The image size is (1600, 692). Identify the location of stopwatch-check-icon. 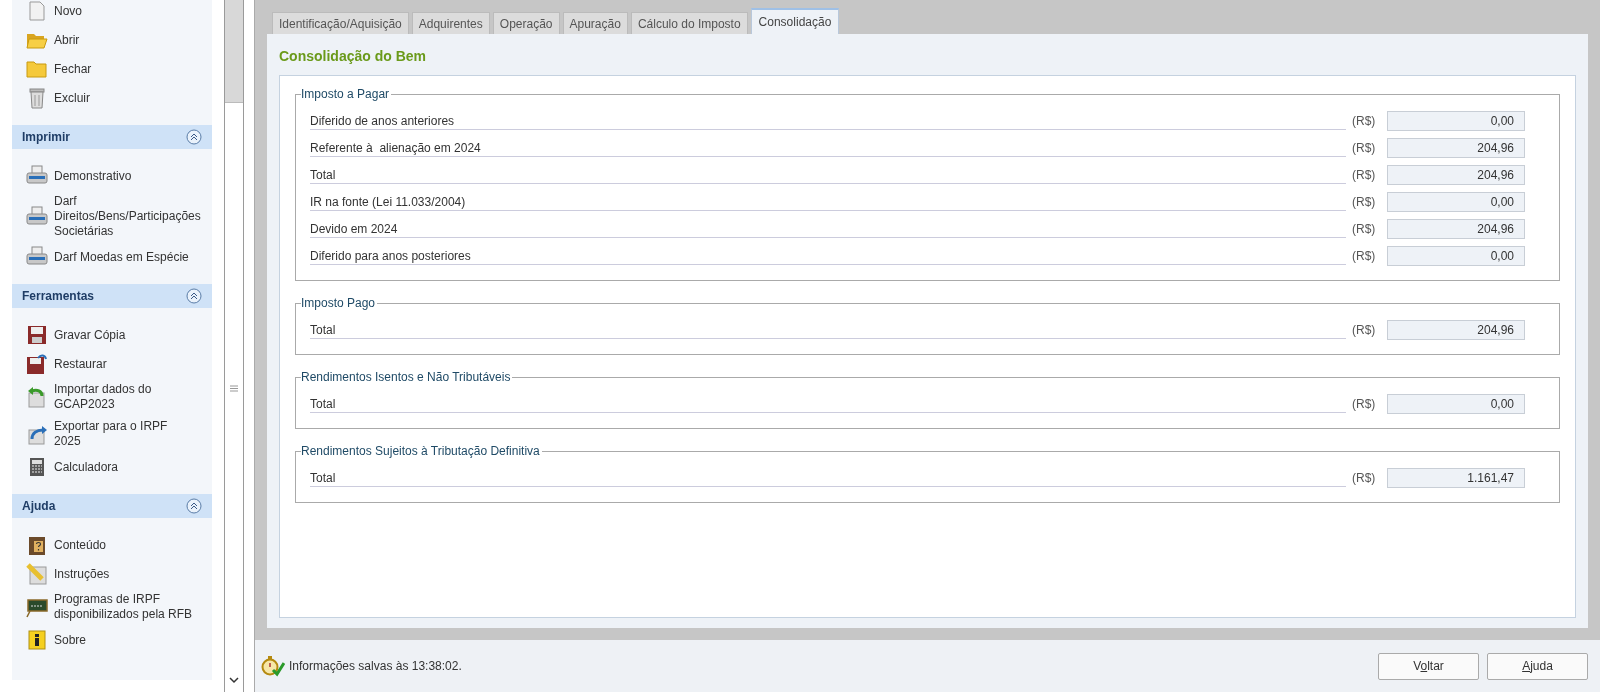
(273, 666).